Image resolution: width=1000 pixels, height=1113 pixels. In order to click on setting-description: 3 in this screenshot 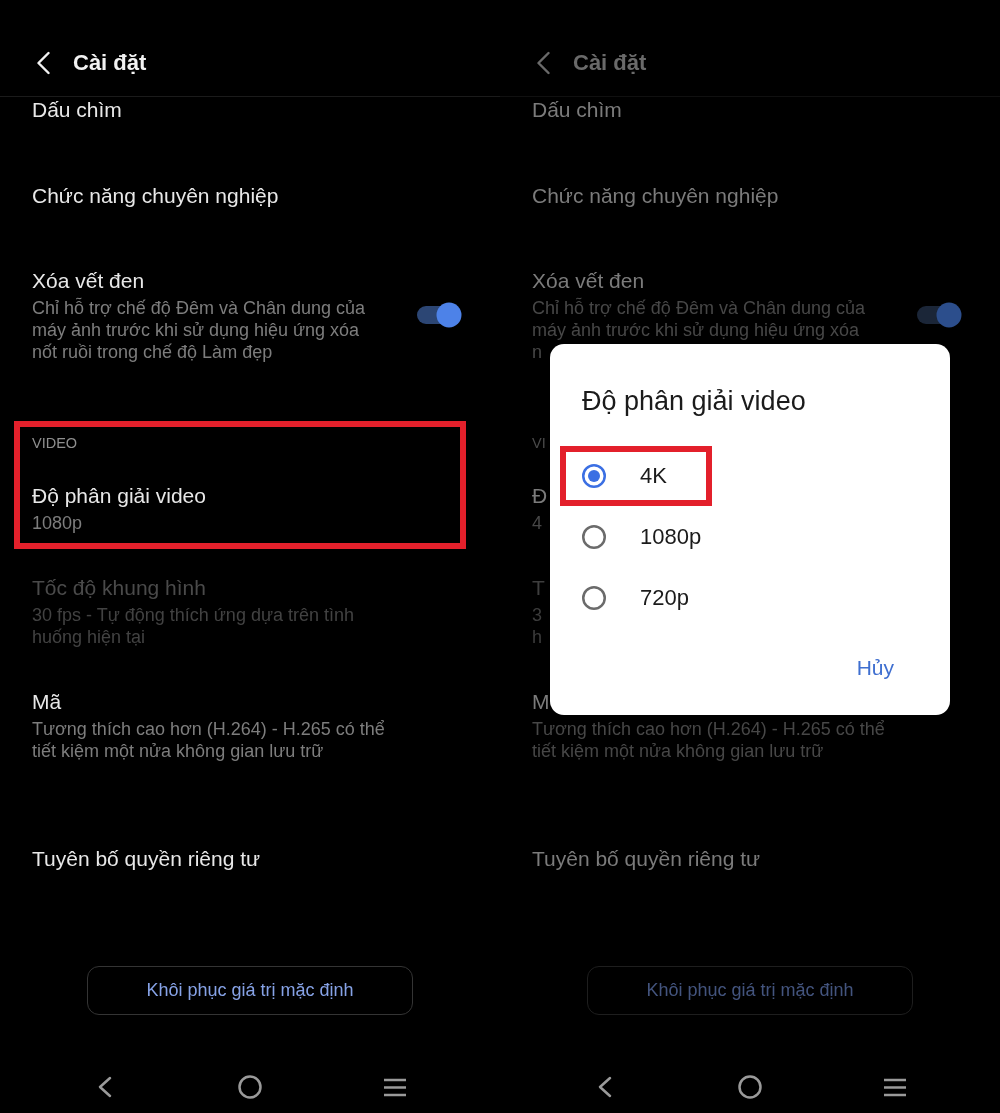, I will do `click(537, 615)`.